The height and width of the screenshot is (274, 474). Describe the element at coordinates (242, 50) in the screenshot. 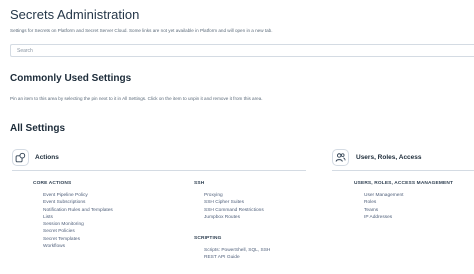

I see `search-input` at that location.